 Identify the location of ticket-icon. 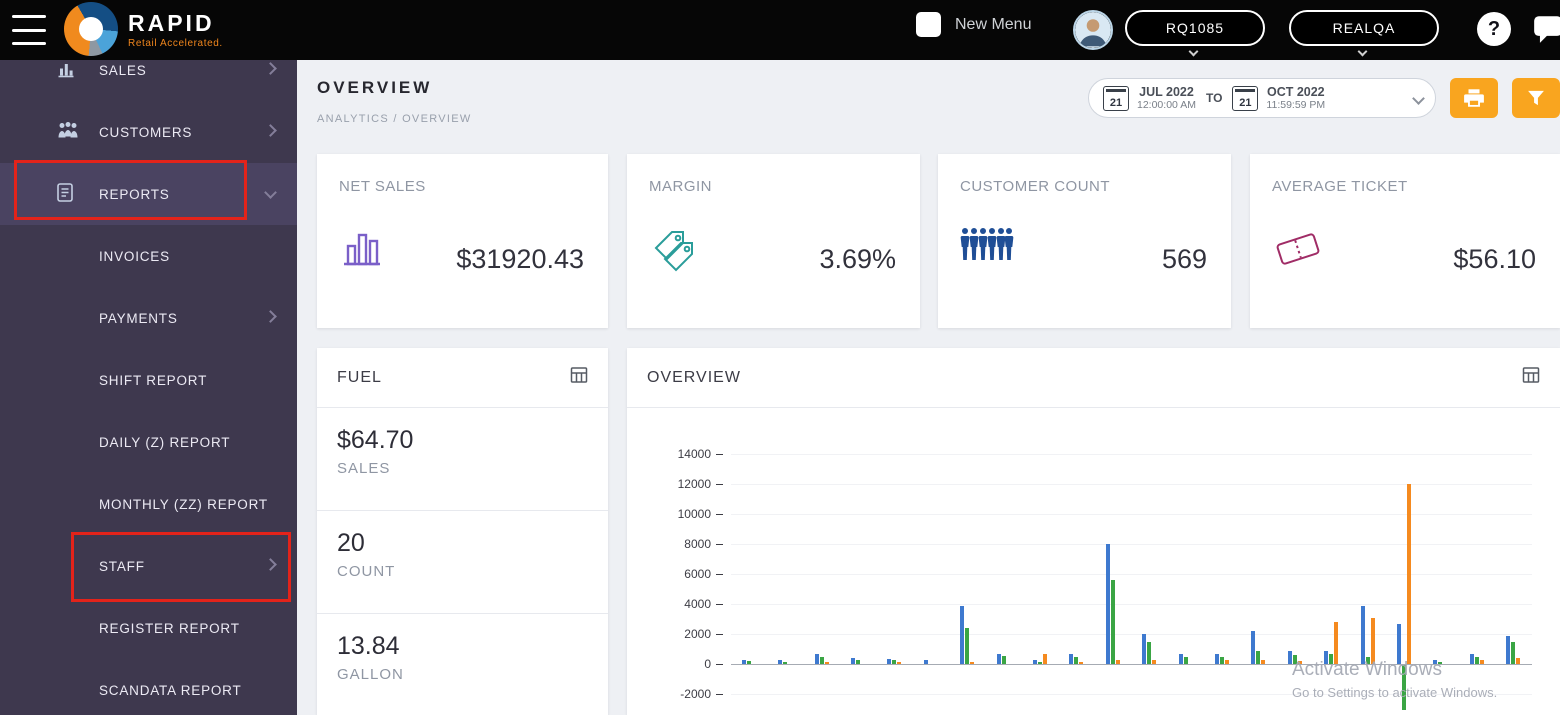
(1298, 251).